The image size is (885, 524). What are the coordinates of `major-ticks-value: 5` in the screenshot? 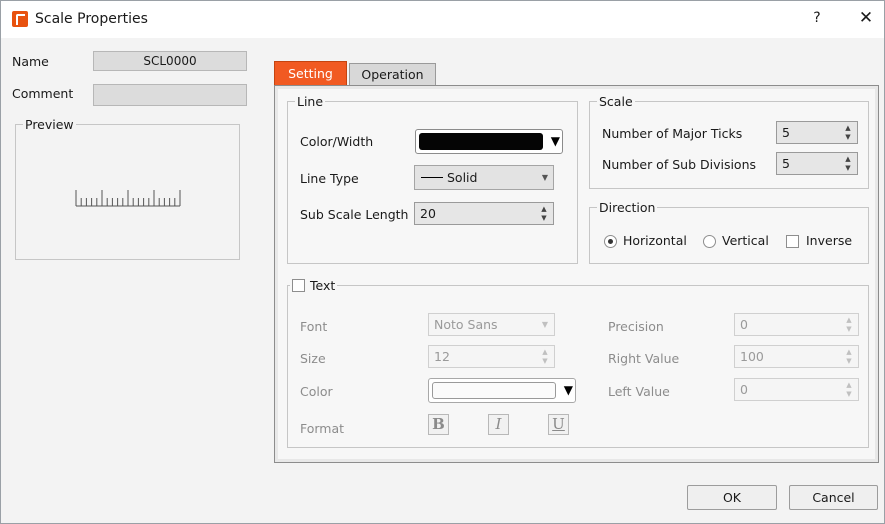 It's located at (786, 132).